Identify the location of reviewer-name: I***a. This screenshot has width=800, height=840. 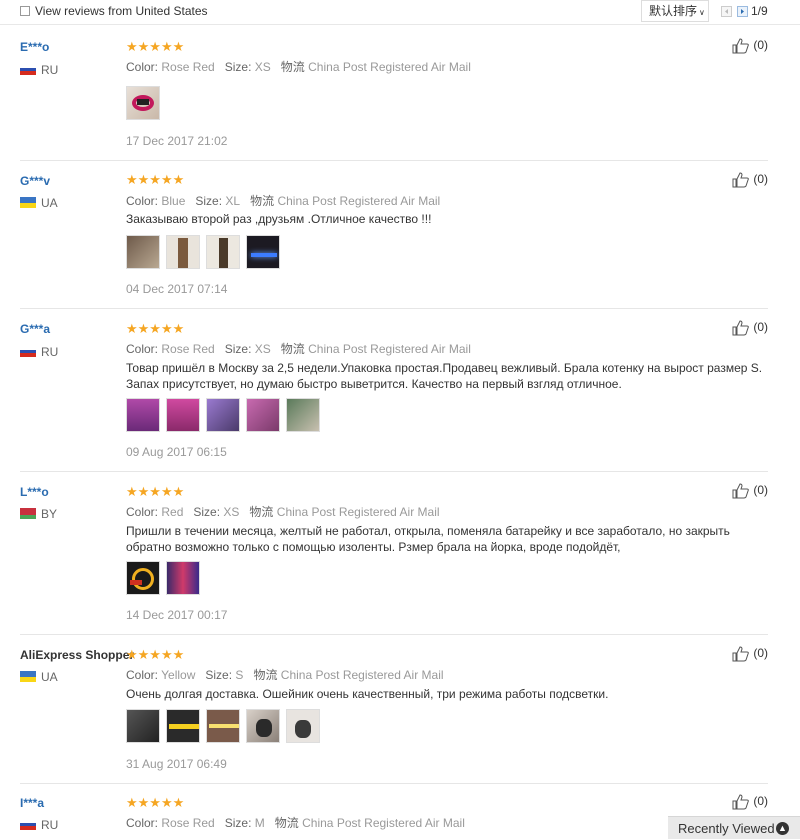
(32, 803).